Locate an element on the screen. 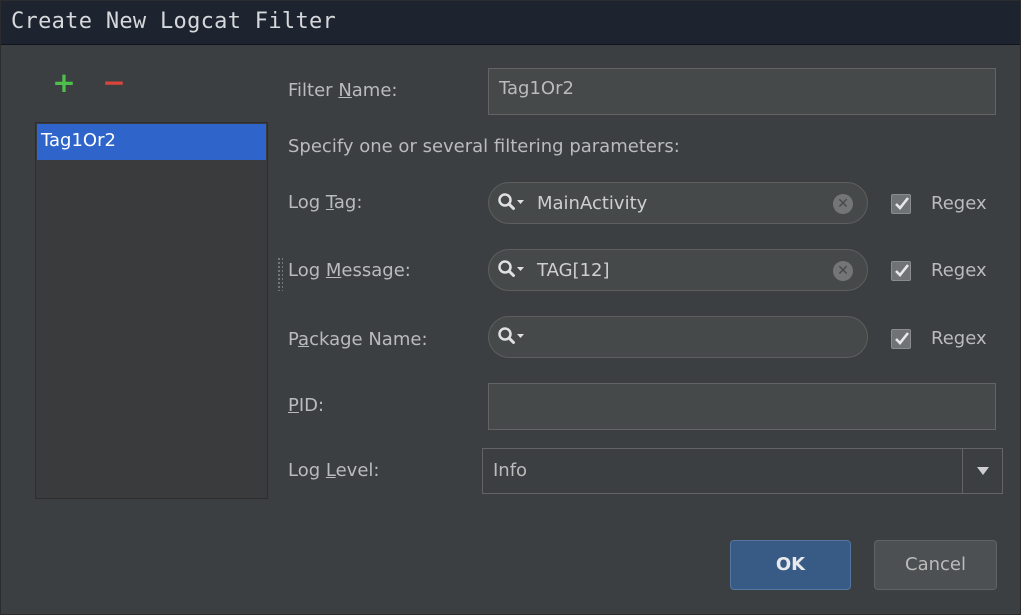  log-level-label: Log Level: is located at coordinates (334, 470).